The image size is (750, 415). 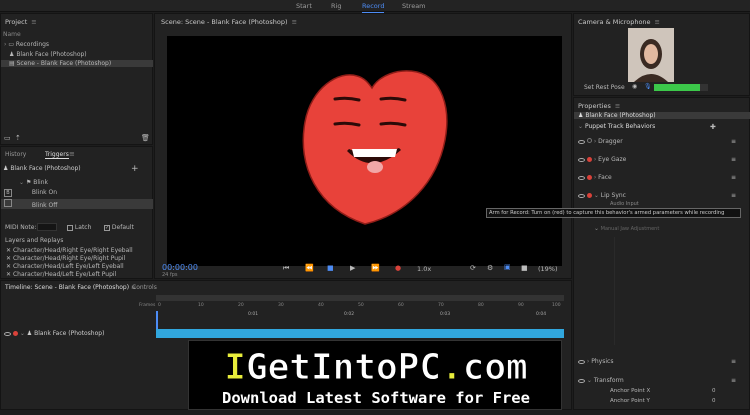 I want to click on add-behavior-icon: ✚, so click(x=713, y=127).